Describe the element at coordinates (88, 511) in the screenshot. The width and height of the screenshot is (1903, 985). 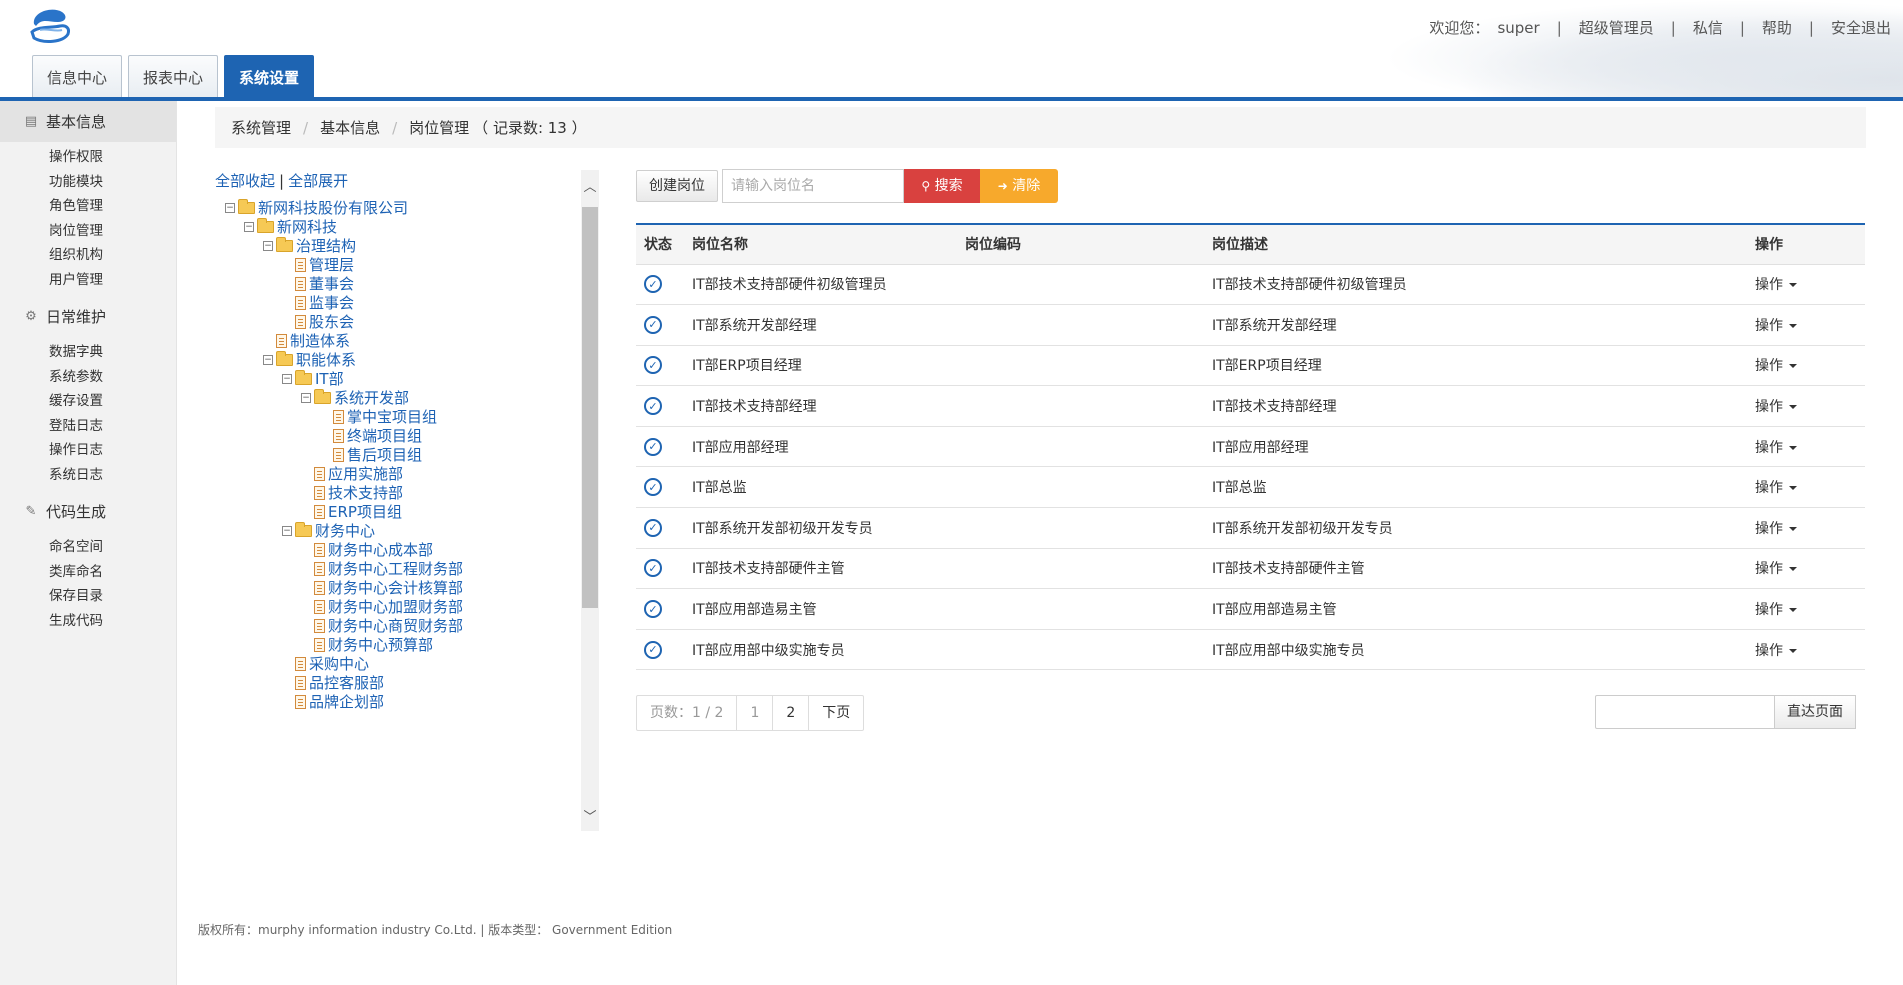
I see `sidebar-group-title: ✎ 代码生成` at that location.